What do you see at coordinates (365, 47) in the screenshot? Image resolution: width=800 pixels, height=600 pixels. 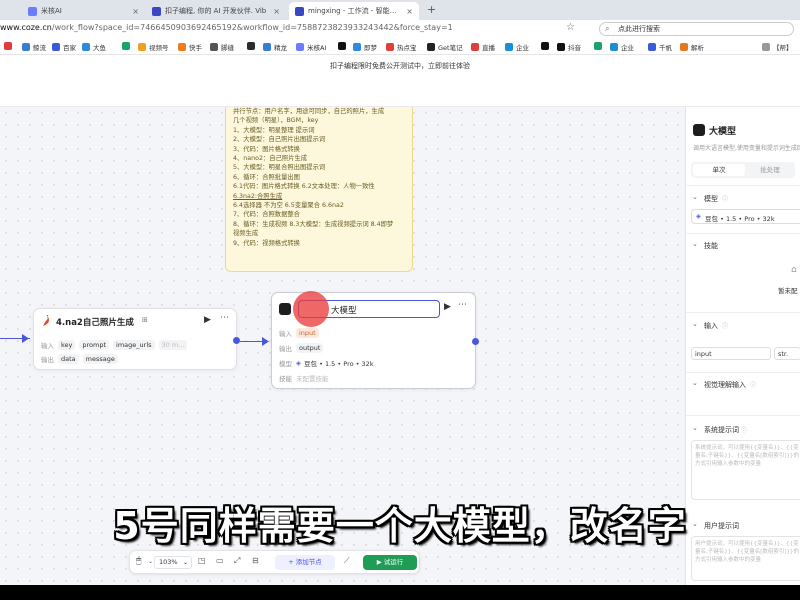 I see `bookmark-item: 即梦` at bounding box center [365, 47].